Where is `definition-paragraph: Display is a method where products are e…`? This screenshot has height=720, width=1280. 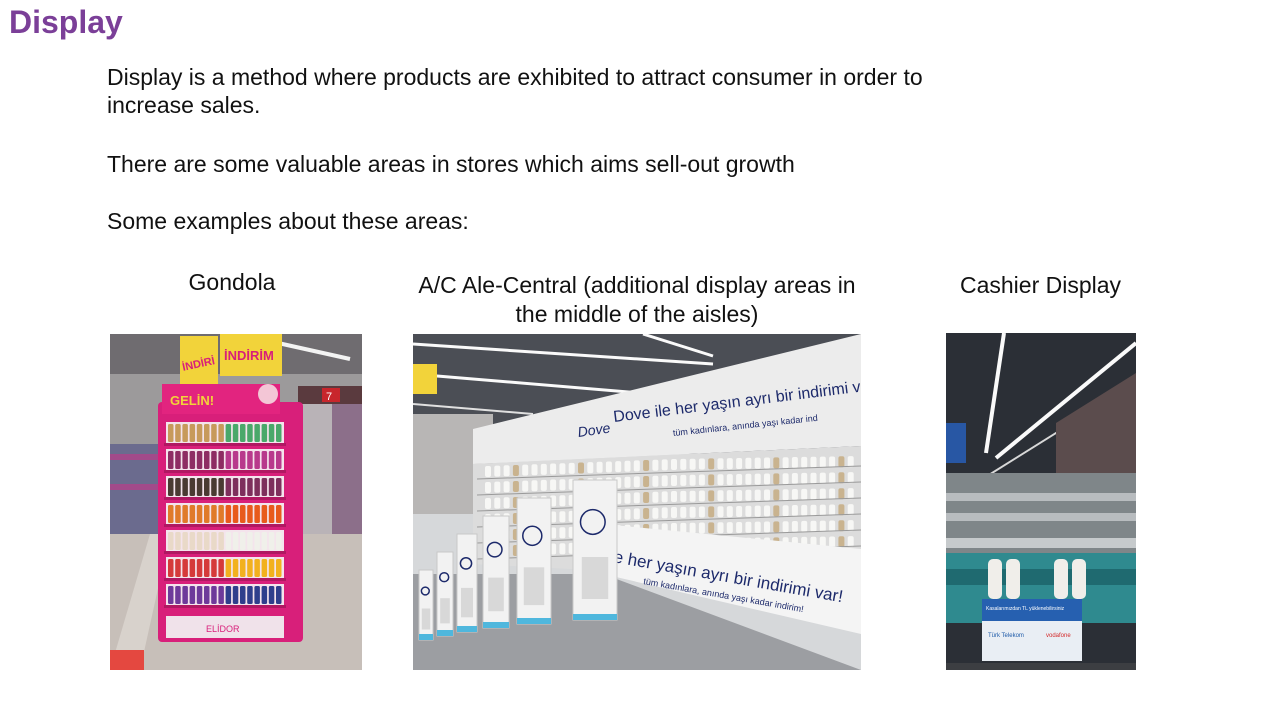
definition-paragraph: Display is a method where products are e… is located at coordinates (515, 91).